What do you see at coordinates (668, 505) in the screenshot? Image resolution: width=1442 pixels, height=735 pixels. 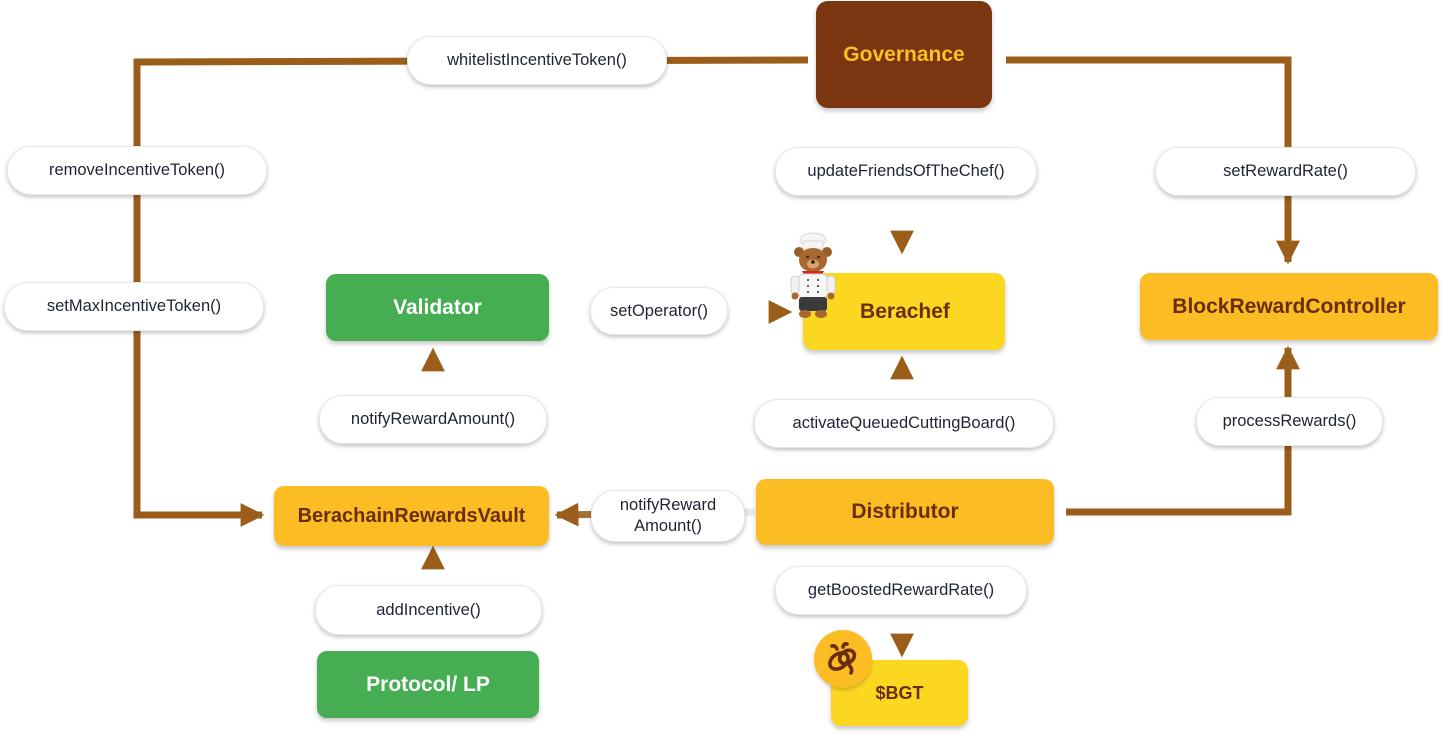 I see `notify-reward-amount-vault-line1: notifyReward` at bounding box center [668, 505].